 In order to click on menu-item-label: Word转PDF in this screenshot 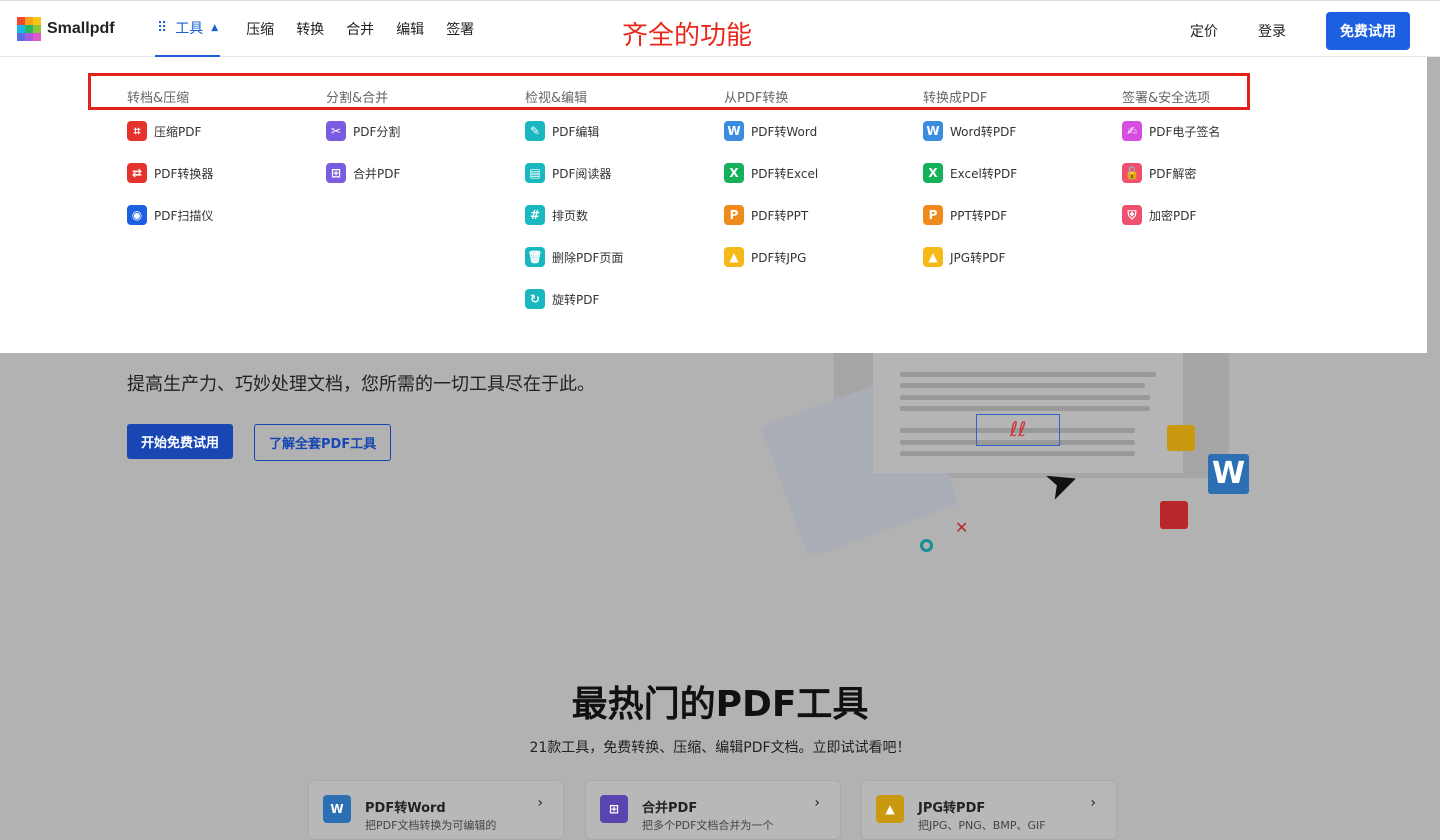, I will do `click(983, 131)`.